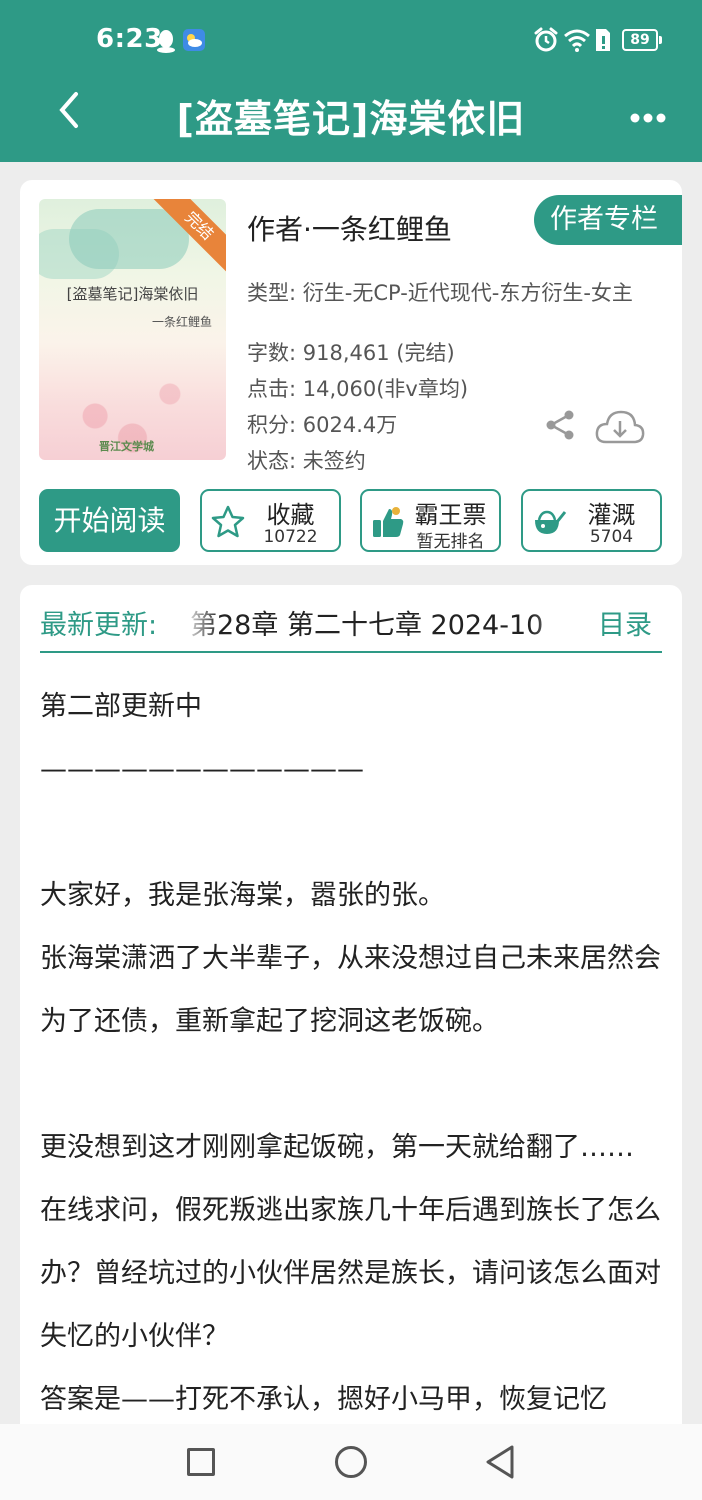  Describe the element at coordinates (126, 446) in the screenshot. I see `cover-logo: 晋江文学城` at that location.